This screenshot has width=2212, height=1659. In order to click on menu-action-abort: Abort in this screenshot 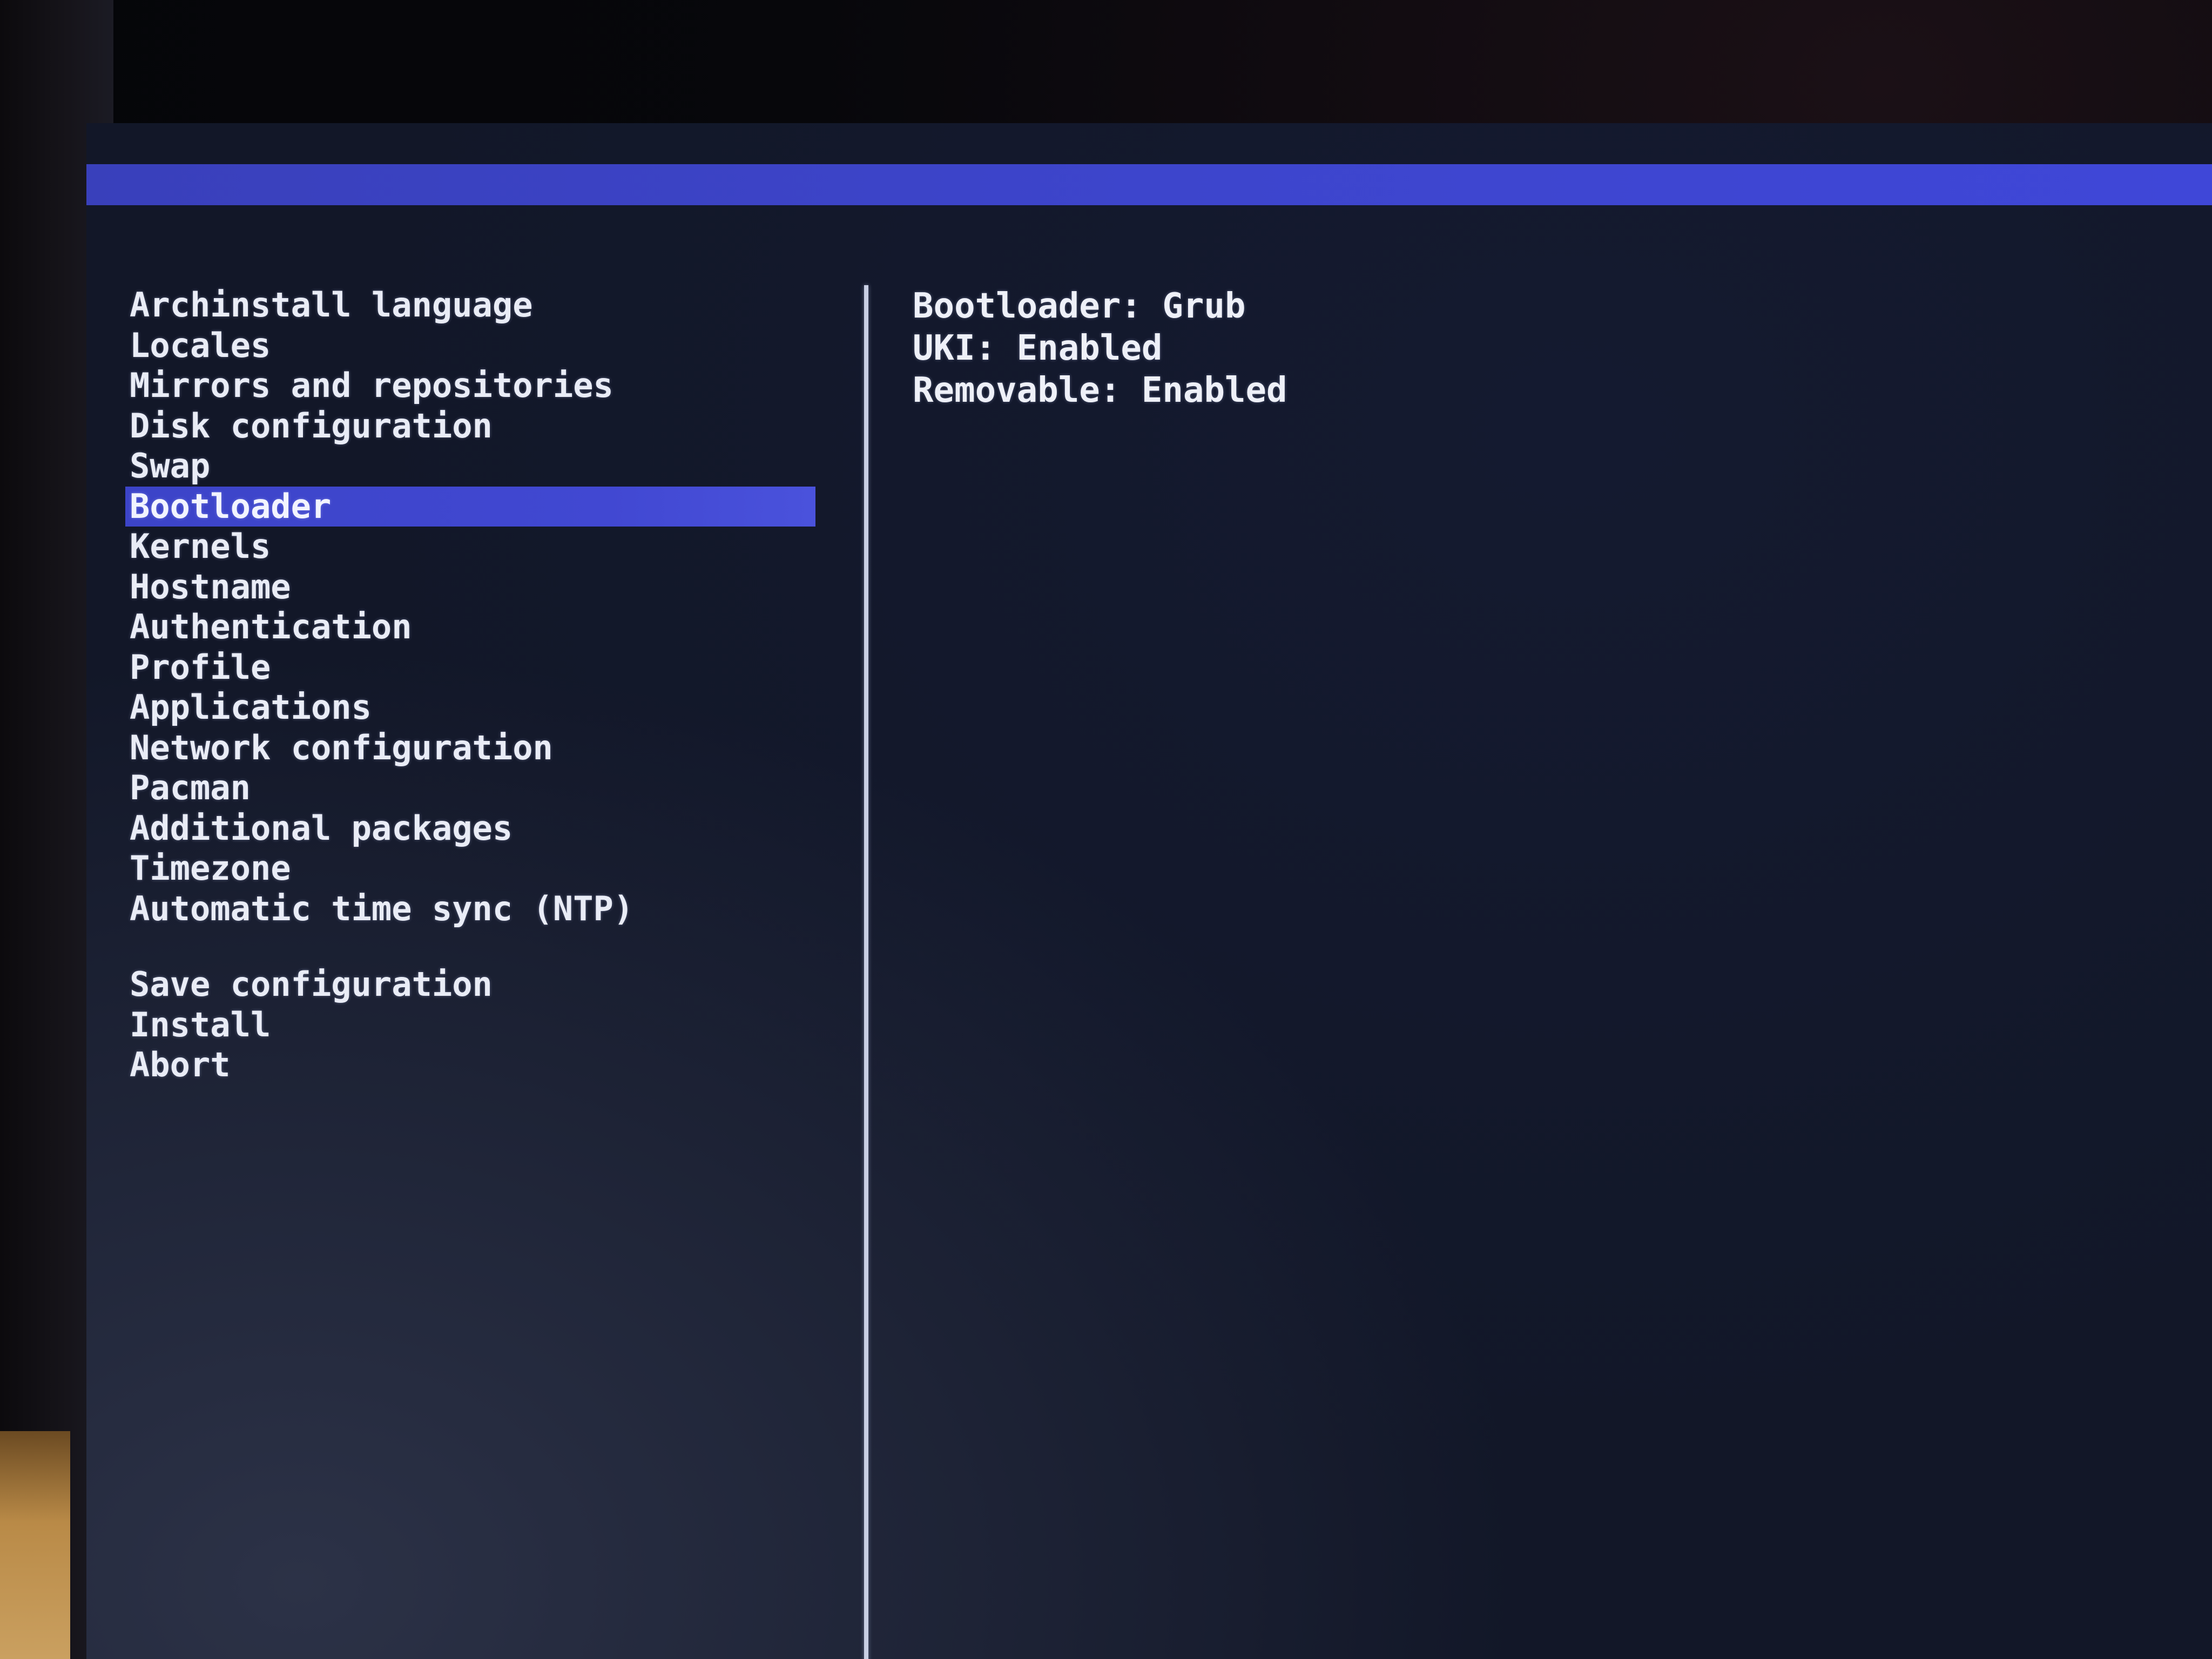, I will do `click(476, 1065)`.